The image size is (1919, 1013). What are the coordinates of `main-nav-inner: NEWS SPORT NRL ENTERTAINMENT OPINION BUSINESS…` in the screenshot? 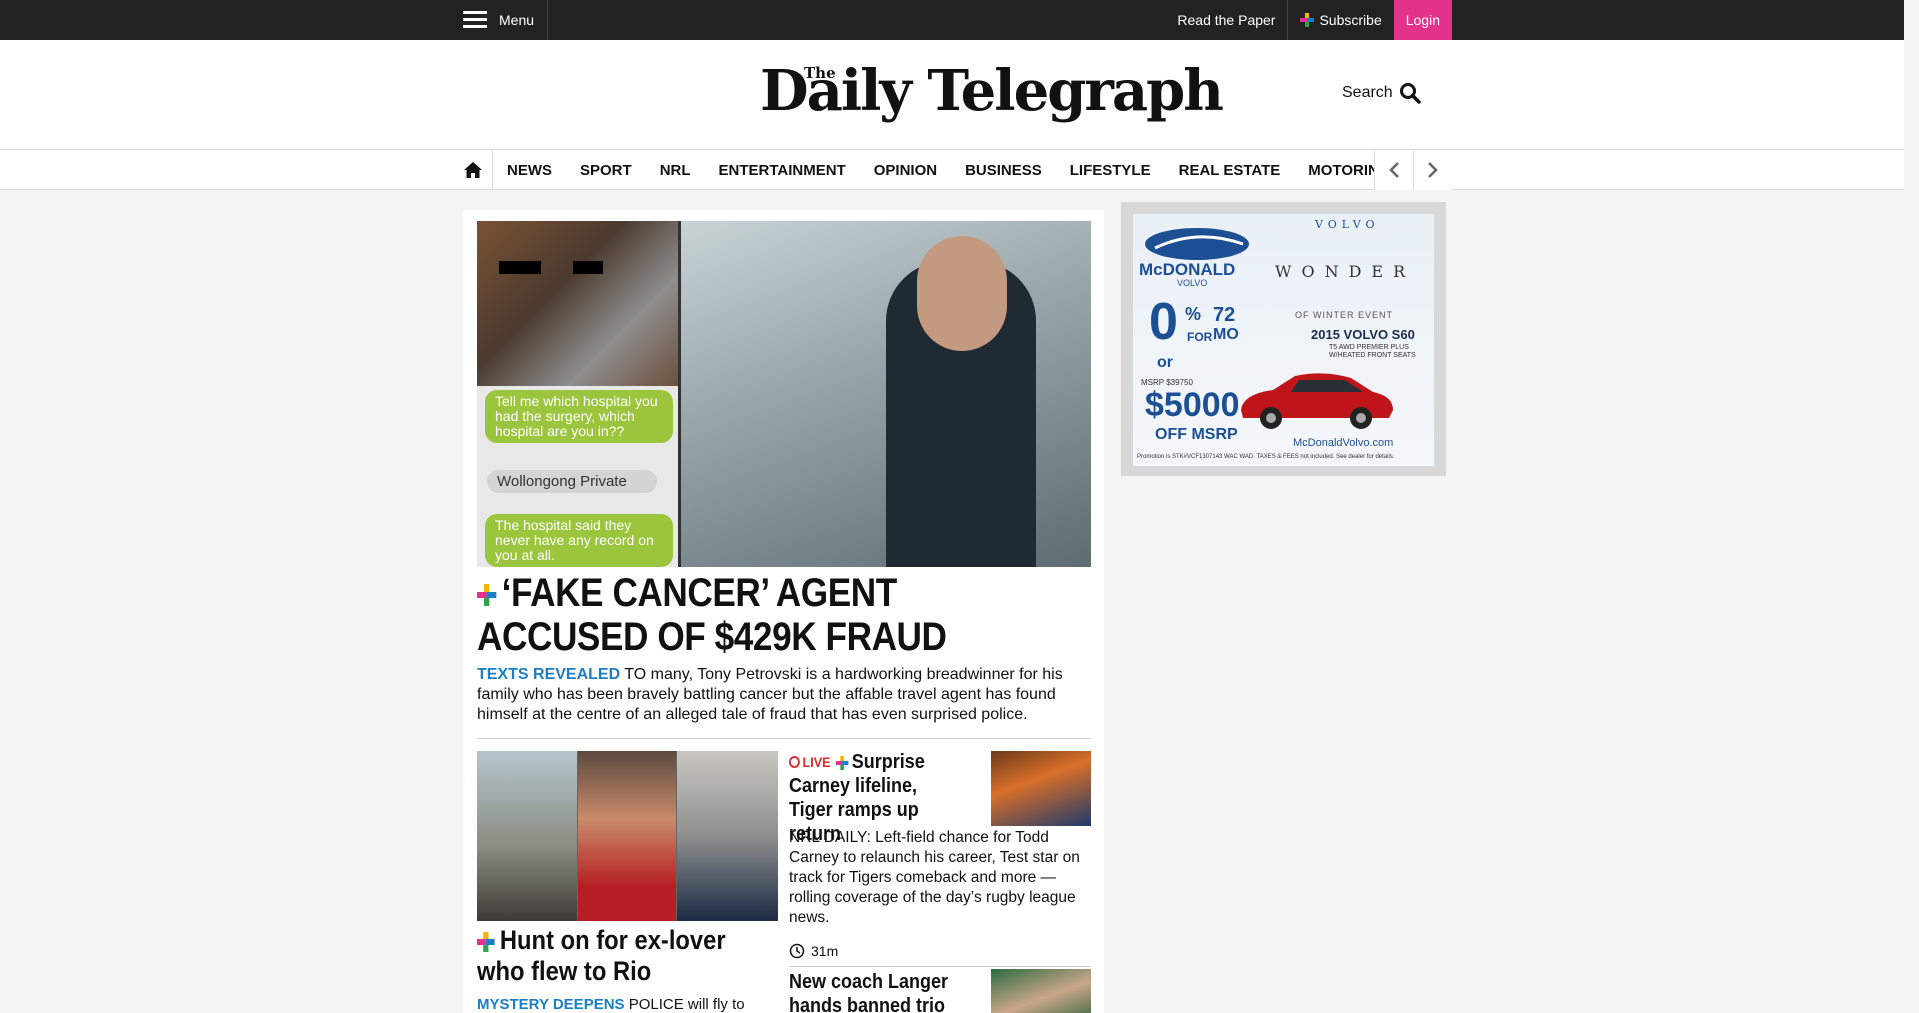 It's located at (957, 170).